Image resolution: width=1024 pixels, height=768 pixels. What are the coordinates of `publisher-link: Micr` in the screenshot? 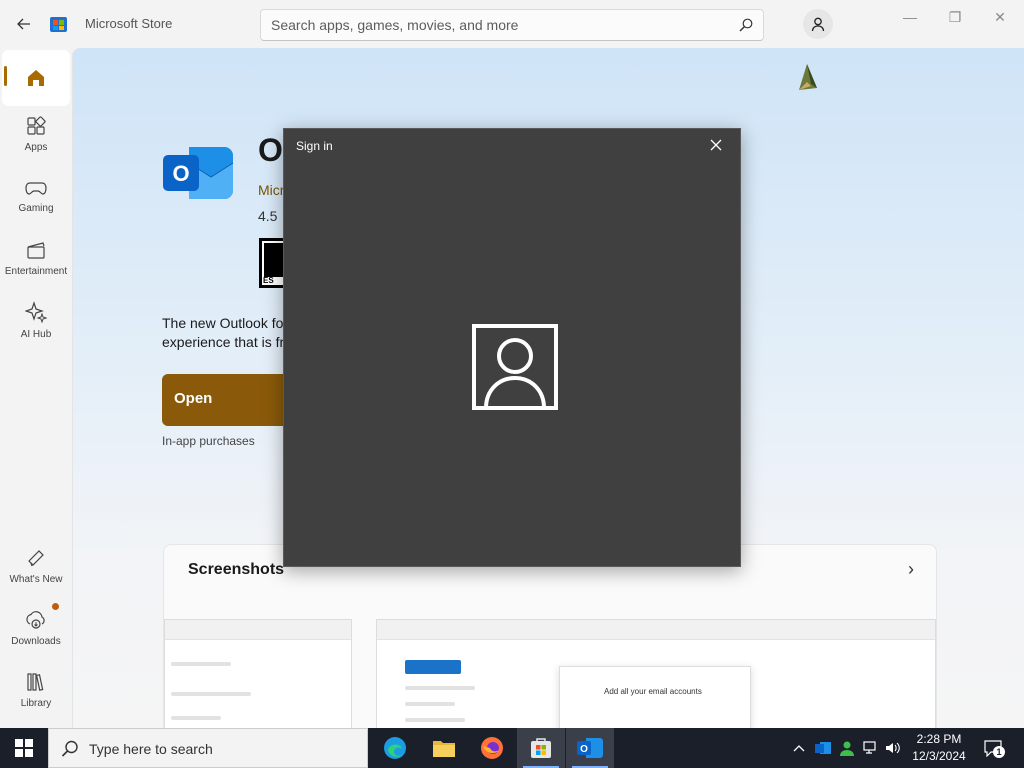 It's located at (271, 190).